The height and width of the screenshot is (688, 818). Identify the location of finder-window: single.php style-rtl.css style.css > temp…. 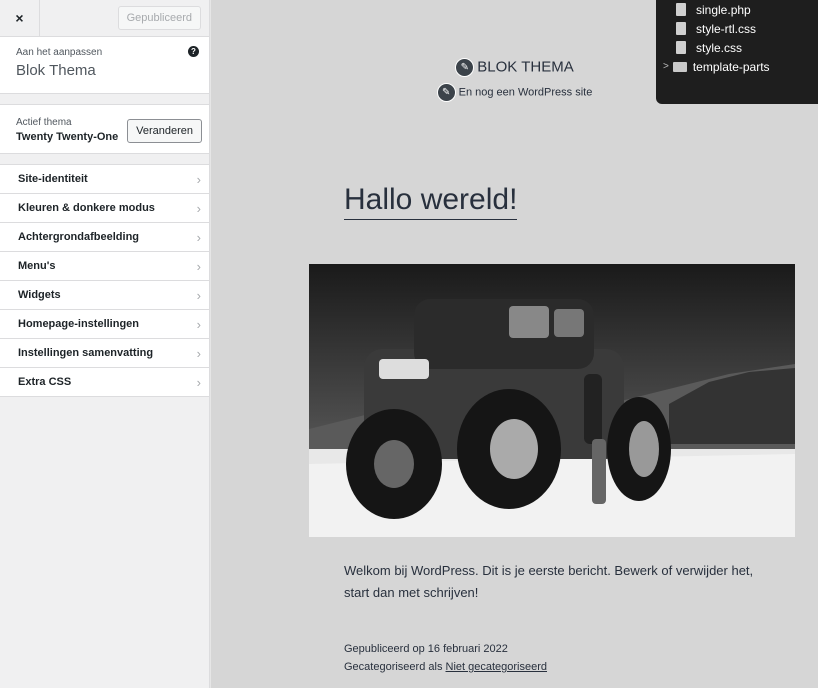
(737, 52).